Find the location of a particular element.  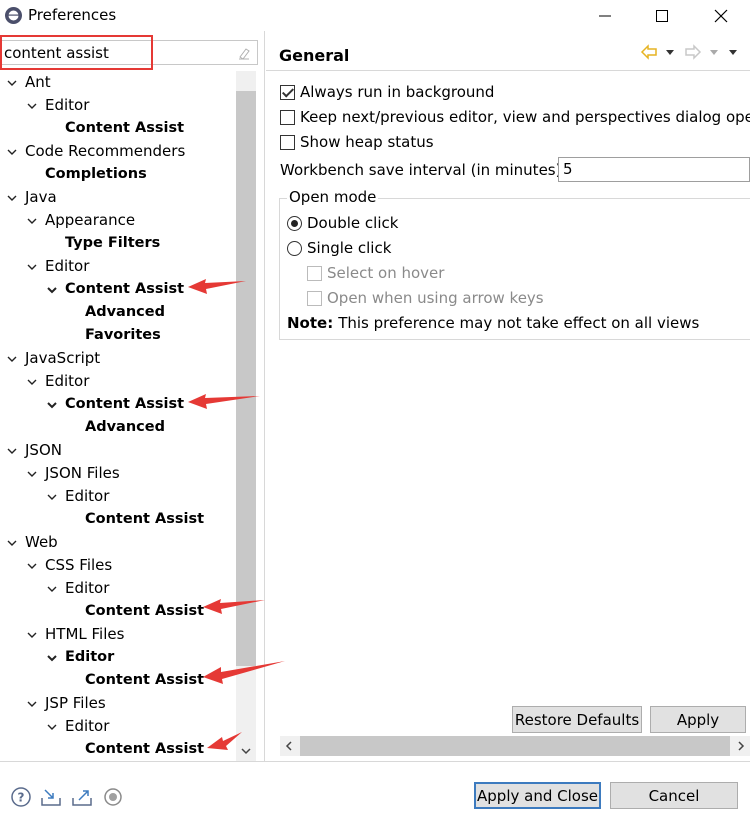

close-button is located at coordinates (721, 16).